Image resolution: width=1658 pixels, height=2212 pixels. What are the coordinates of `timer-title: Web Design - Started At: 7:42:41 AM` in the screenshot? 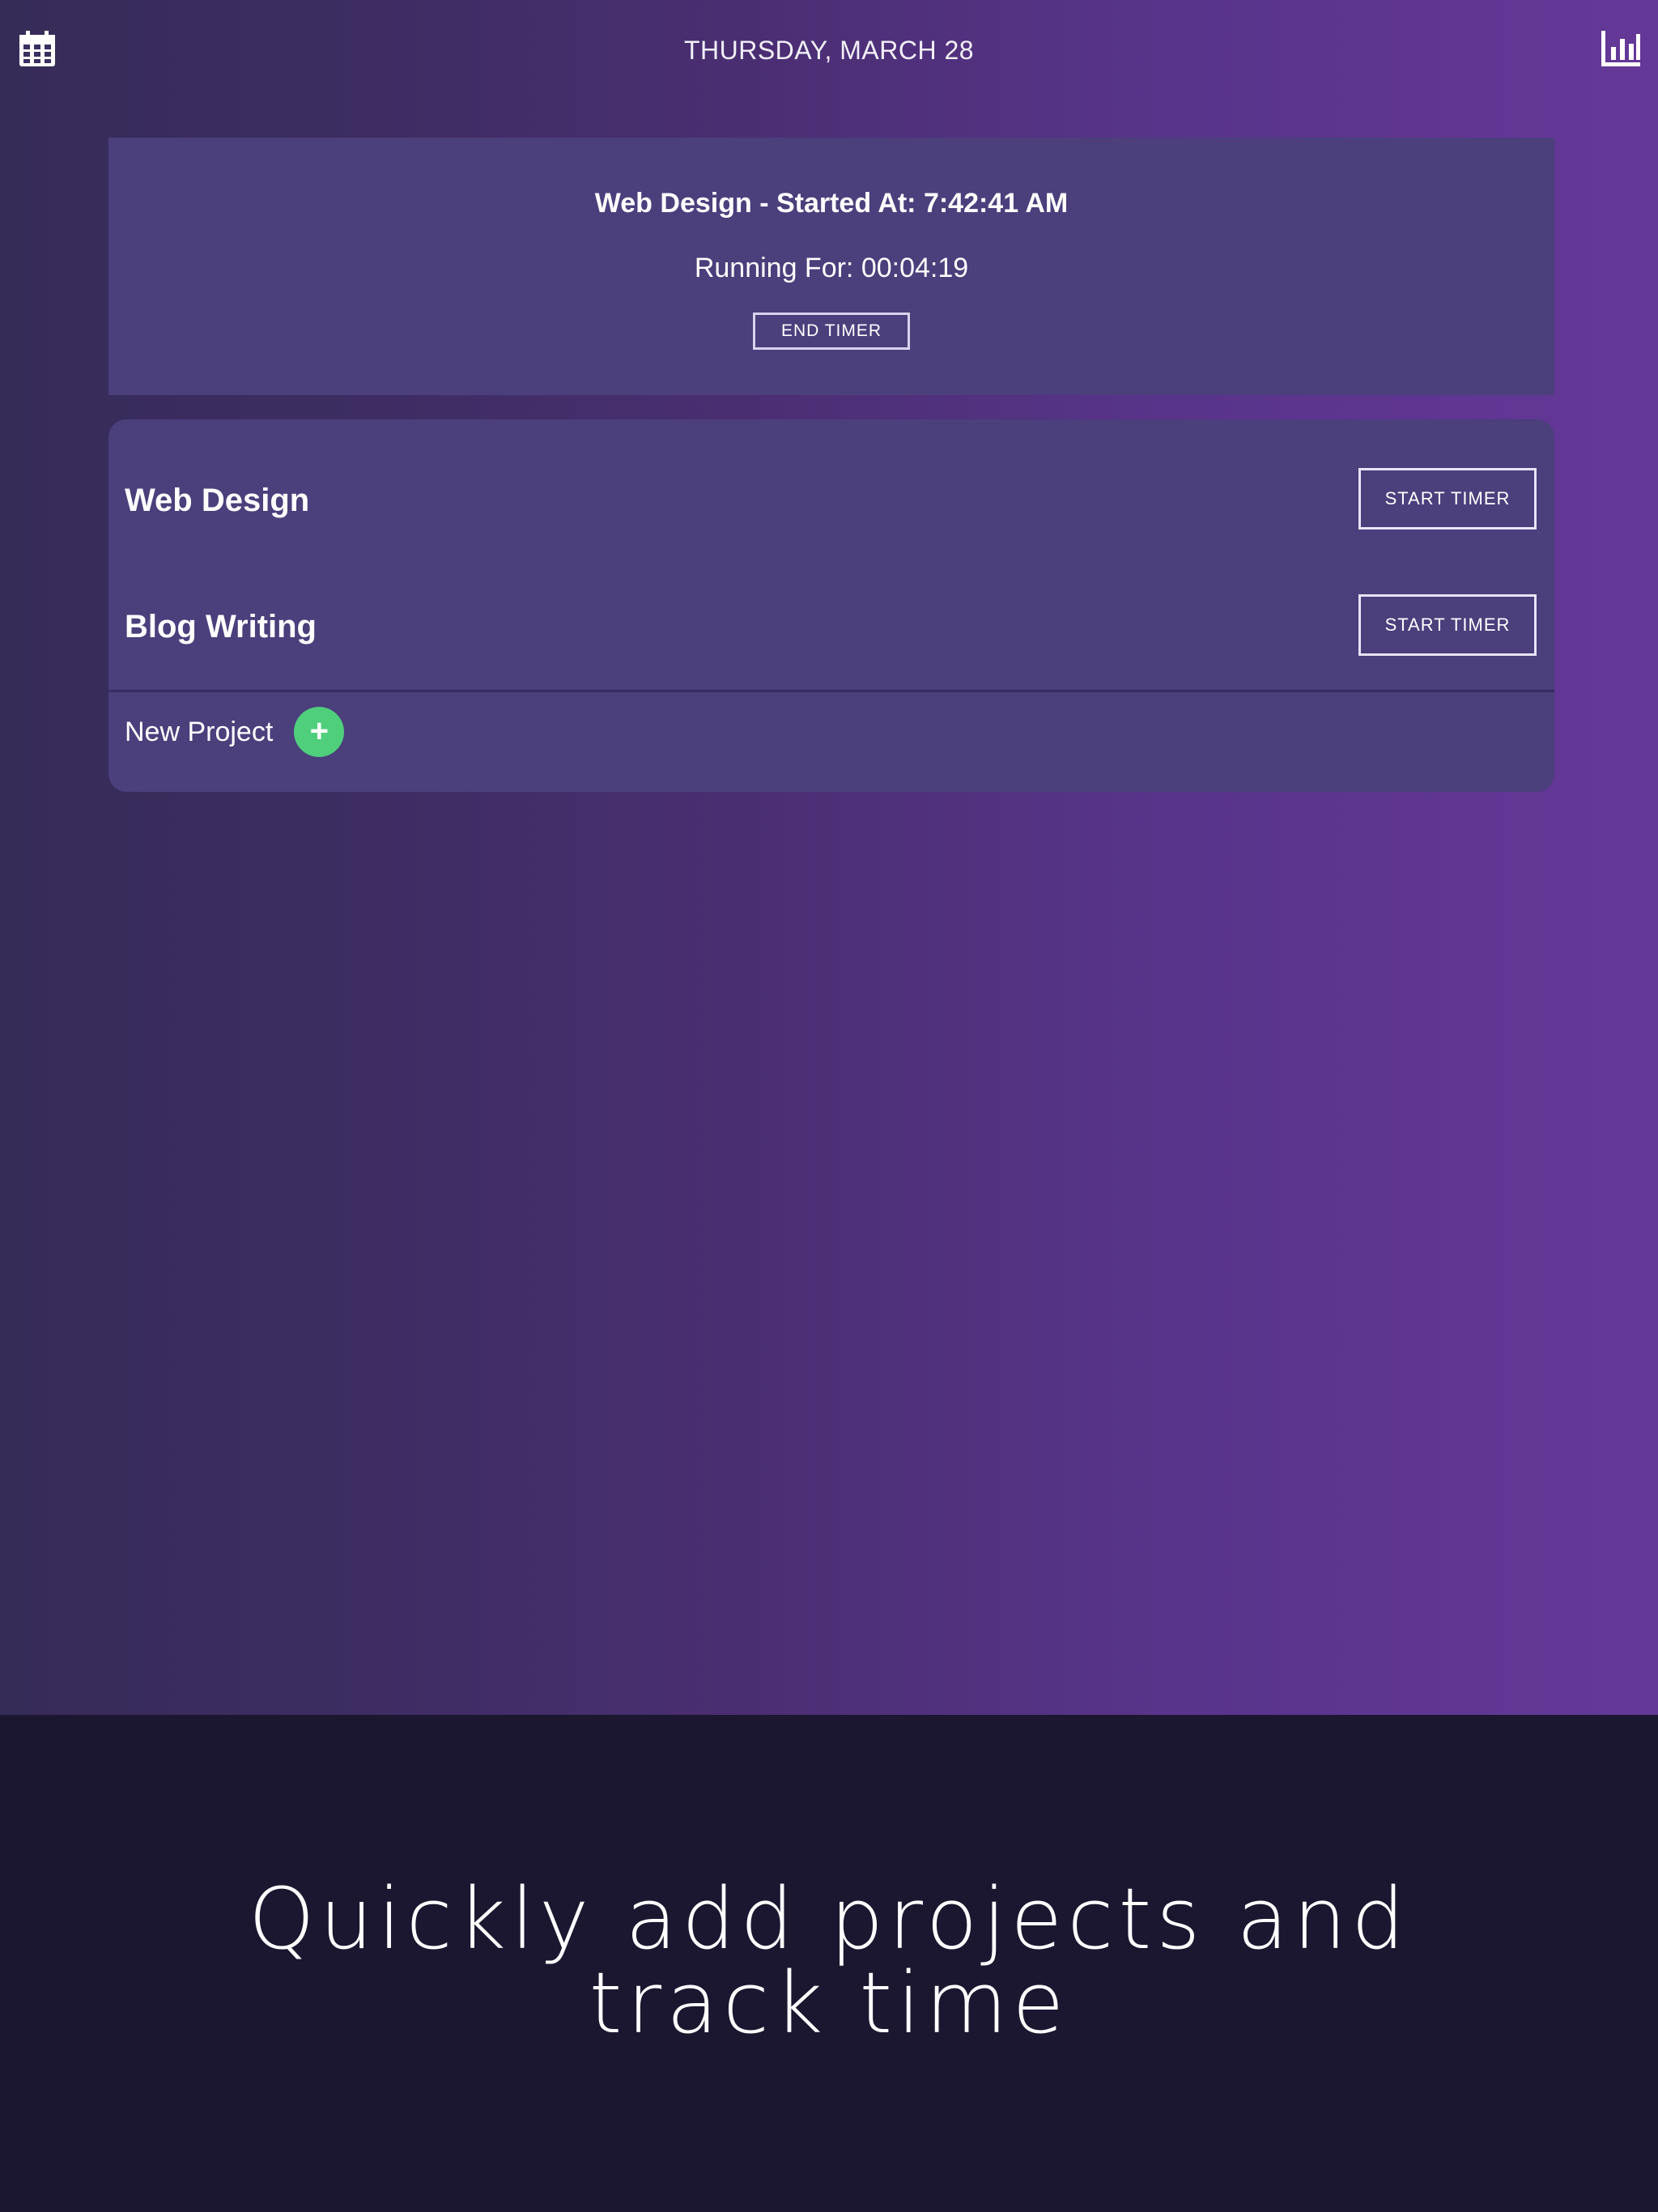 It's located at (831, 204).